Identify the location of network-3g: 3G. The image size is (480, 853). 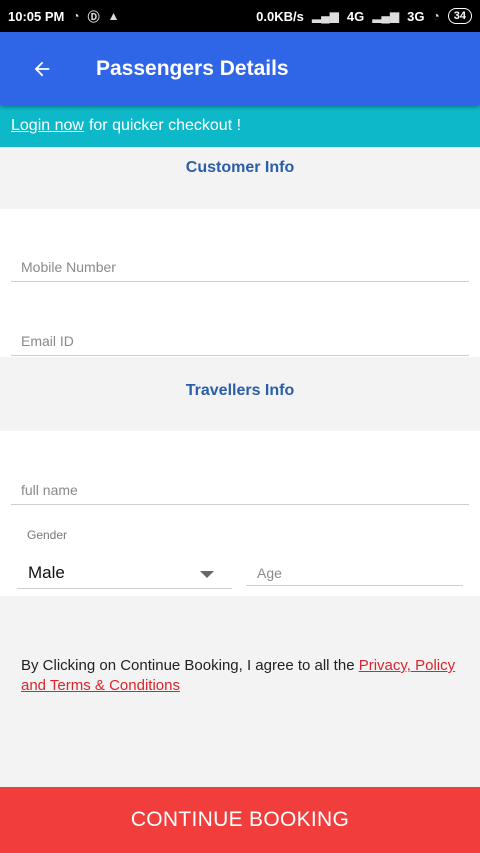
(416, 16).